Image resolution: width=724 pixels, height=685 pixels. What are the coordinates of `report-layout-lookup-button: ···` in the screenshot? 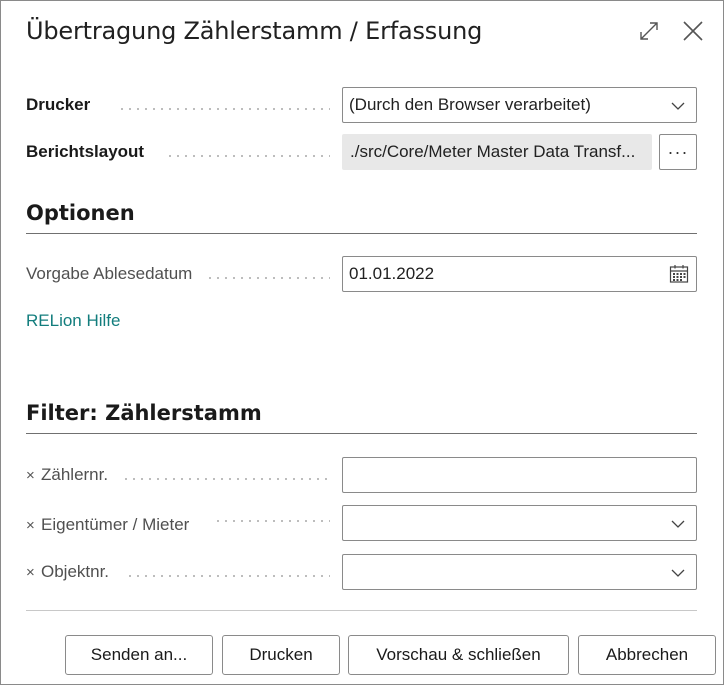 It's located at (678, 152).